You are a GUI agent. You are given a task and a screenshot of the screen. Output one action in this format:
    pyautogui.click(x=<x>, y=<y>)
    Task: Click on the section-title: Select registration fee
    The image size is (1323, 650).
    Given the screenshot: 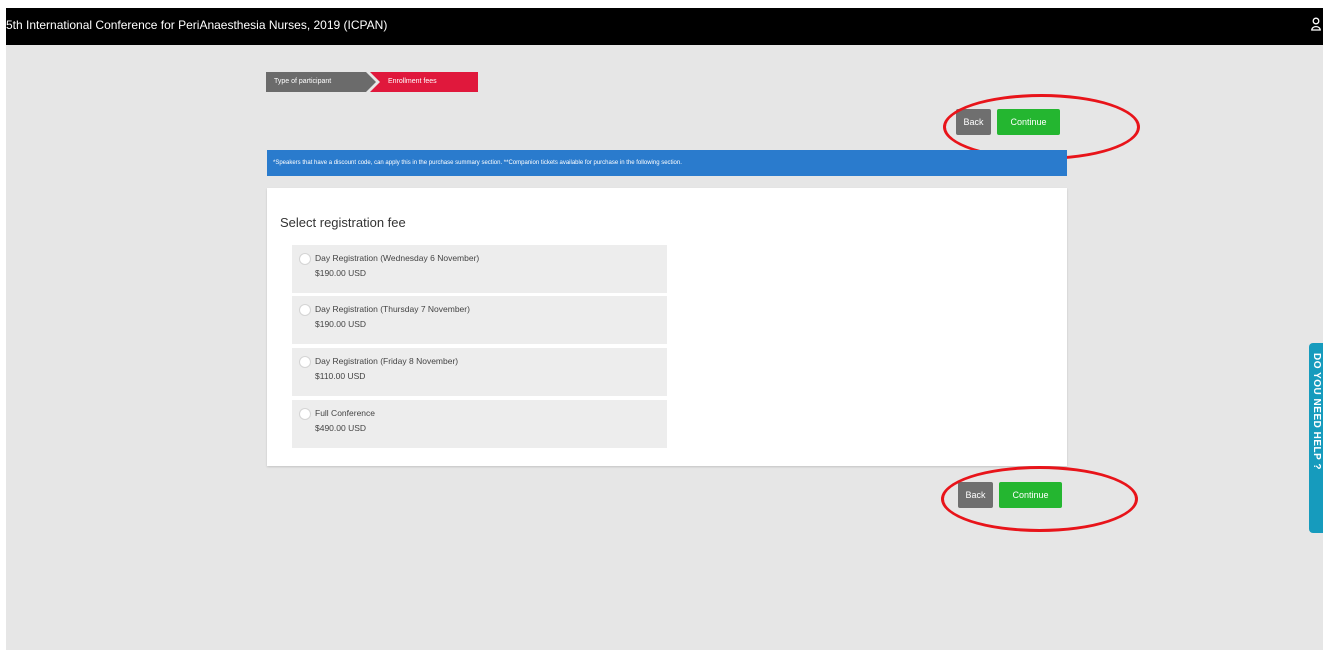 What is the action you would take?
    pyautogui.click(x=343, y=222)
    